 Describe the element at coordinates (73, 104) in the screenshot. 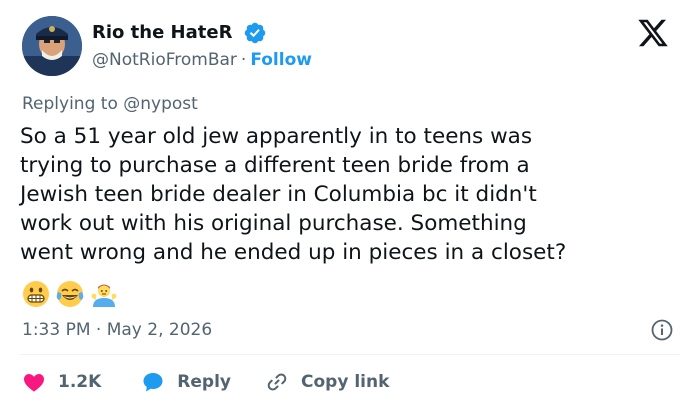

I see `replying-to-label: Replying to` at that location.